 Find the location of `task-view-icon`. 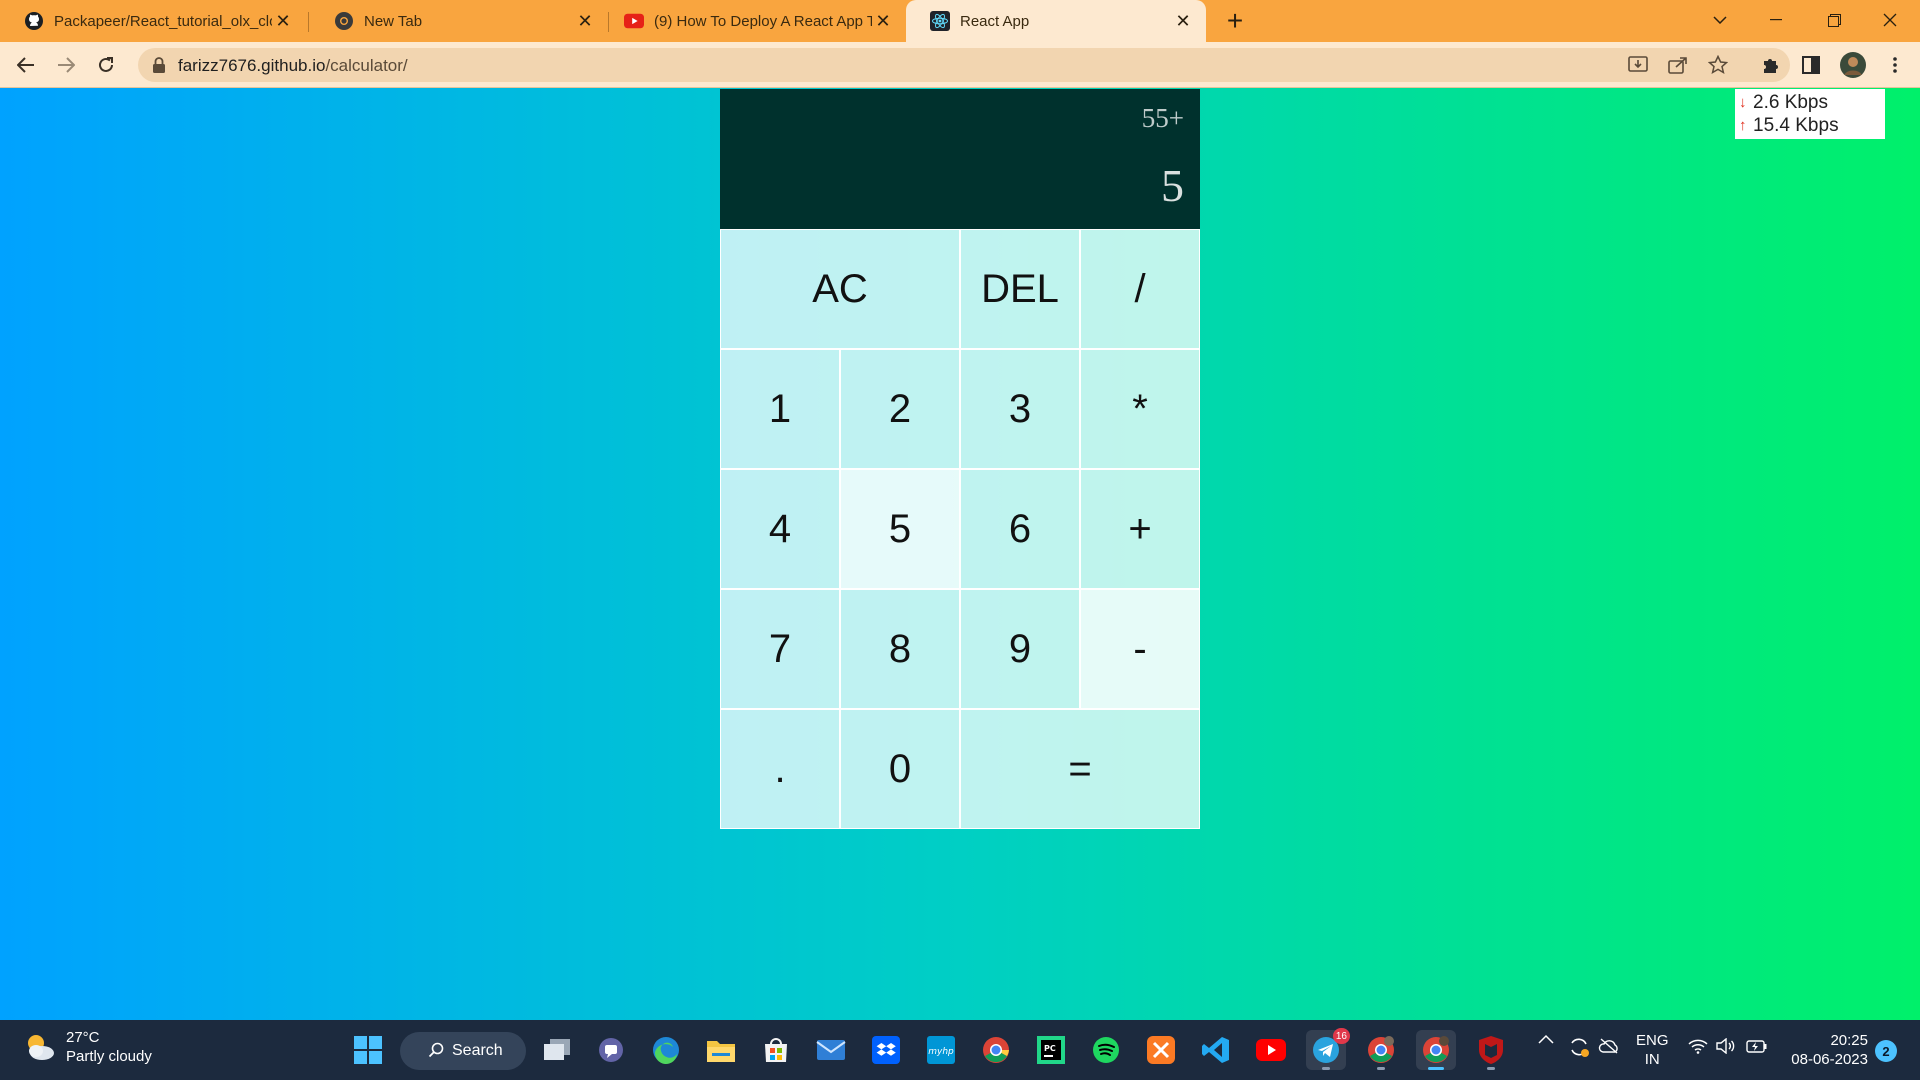

task-view-icon is located at coordinates (557, 1050).